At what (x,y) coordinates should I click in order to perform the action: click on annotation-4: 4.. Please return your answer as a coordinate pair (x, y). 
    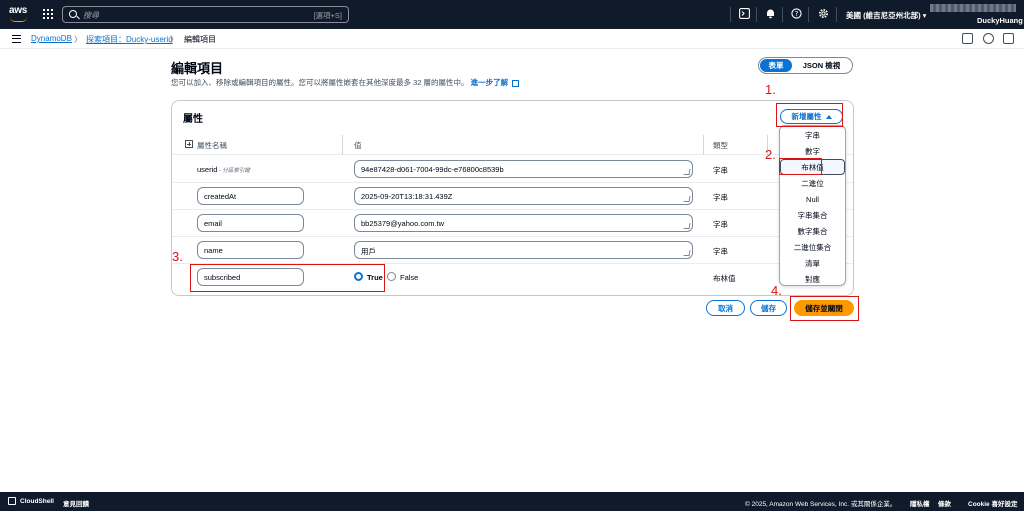
    Looking at the image, I should click on (776, 290).